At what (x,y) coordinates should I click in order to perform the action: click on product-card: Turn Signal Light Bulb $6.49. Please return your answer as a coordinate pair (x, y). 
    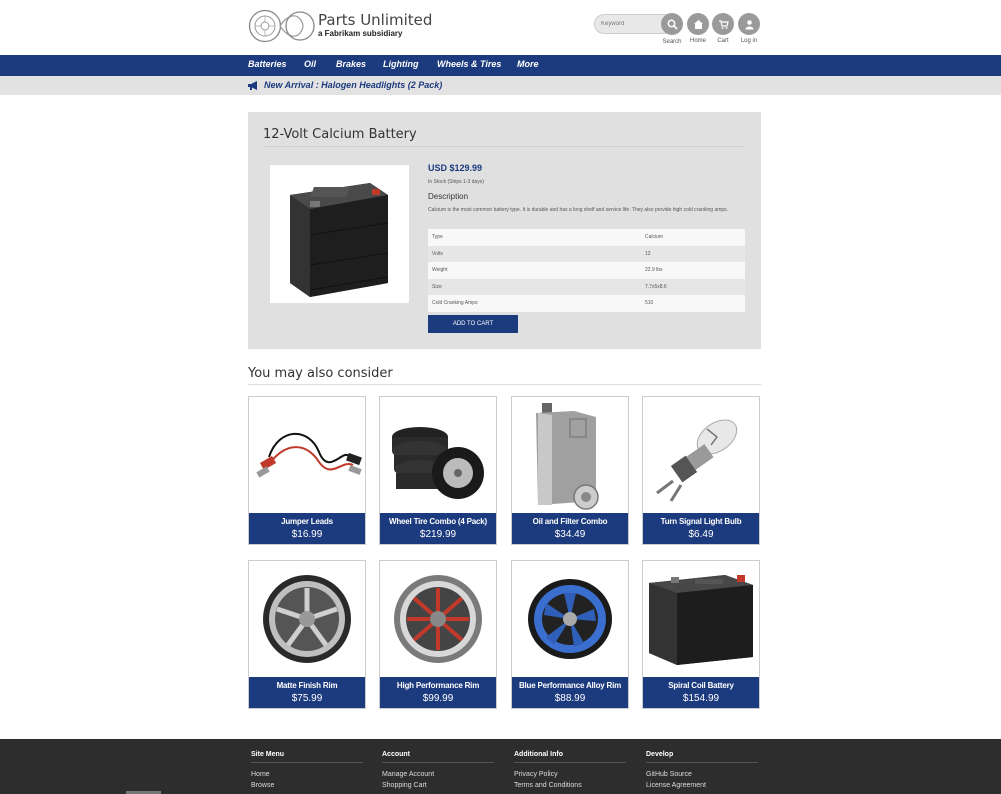
    Looking at the image, I should click on (701, 470).